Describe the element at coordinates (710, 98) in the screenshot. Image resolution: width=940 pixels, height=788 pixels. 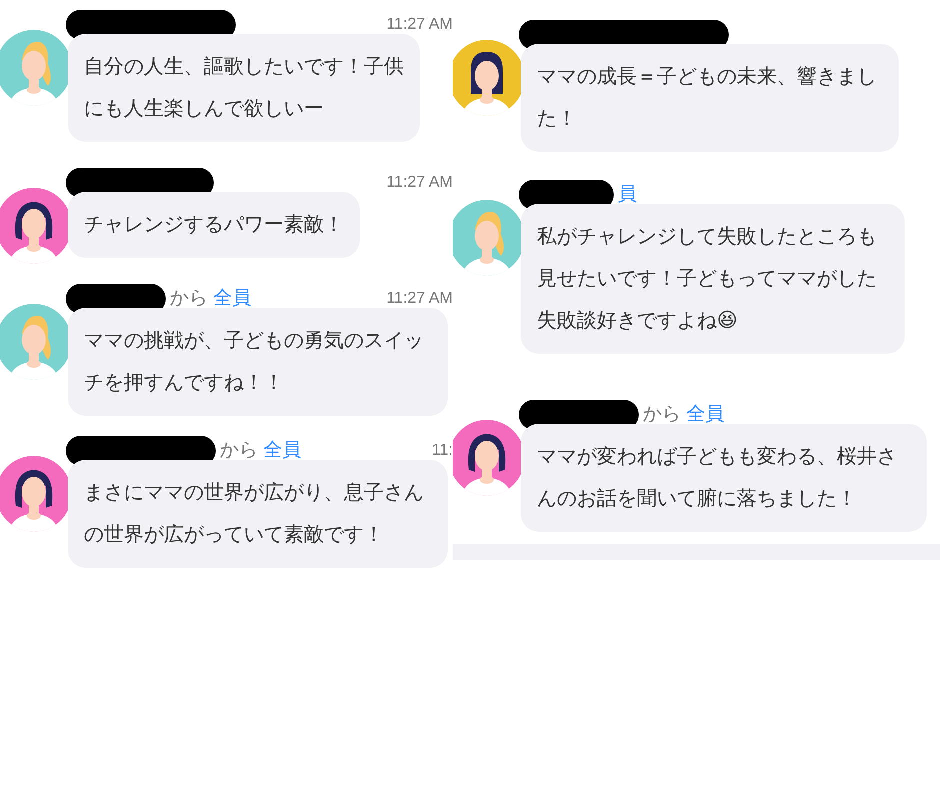
I see `message-bubble: ママの成長＝子どもの未来、響きました！` at that location.